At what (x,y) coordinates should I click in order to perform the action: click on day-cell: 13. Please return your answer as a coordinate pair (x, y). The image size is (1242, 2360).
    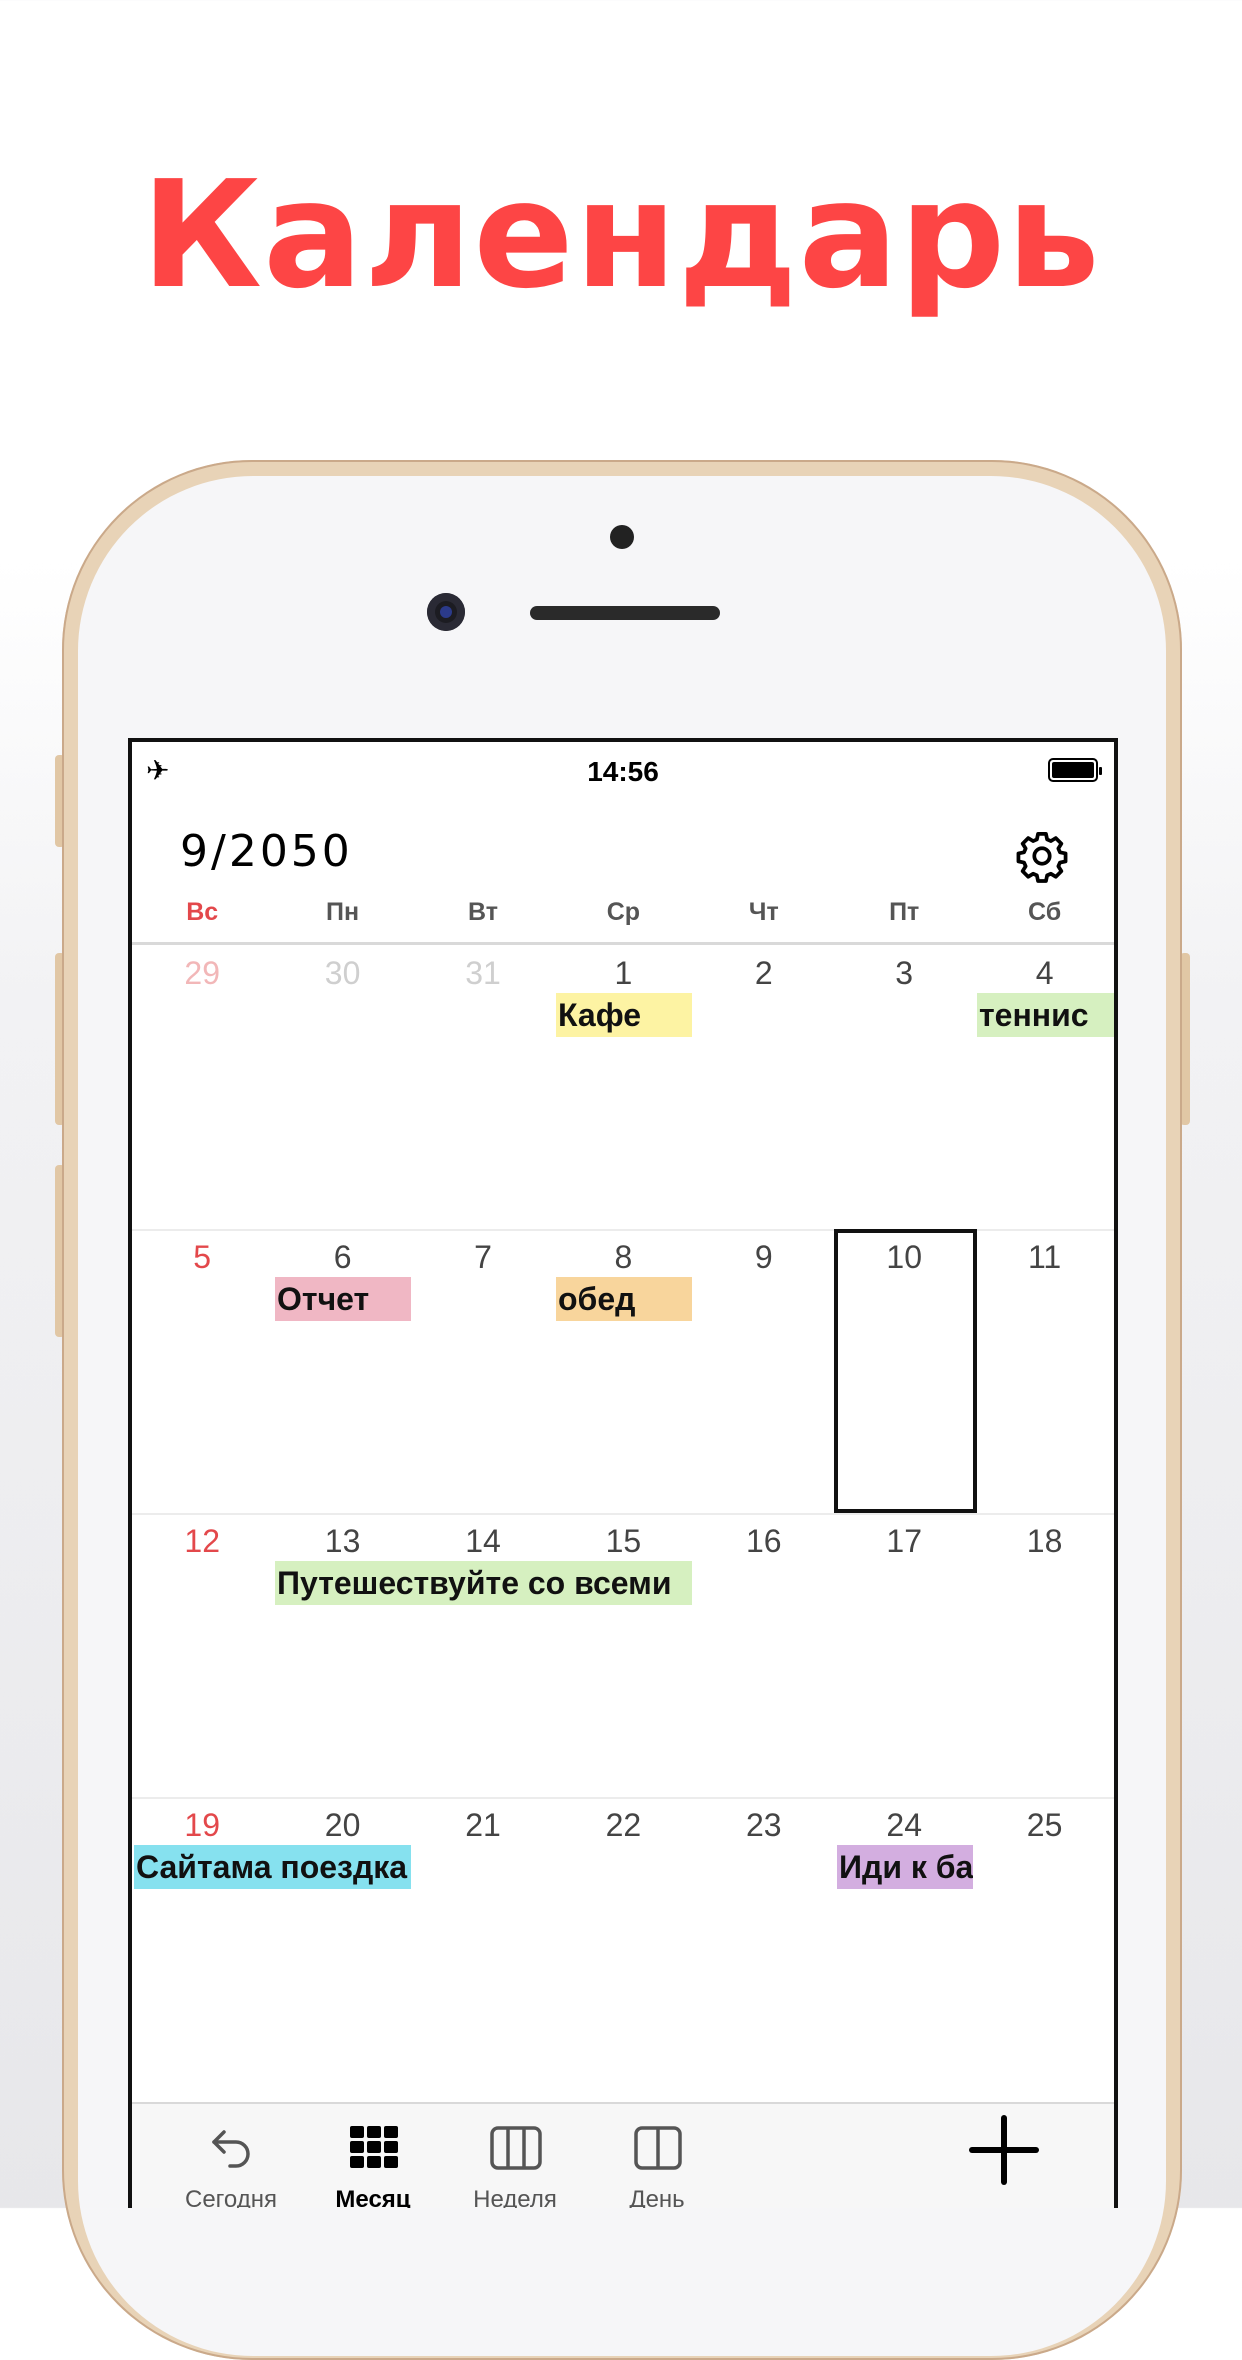
    Looking at the image, I should click on (342, 1541).